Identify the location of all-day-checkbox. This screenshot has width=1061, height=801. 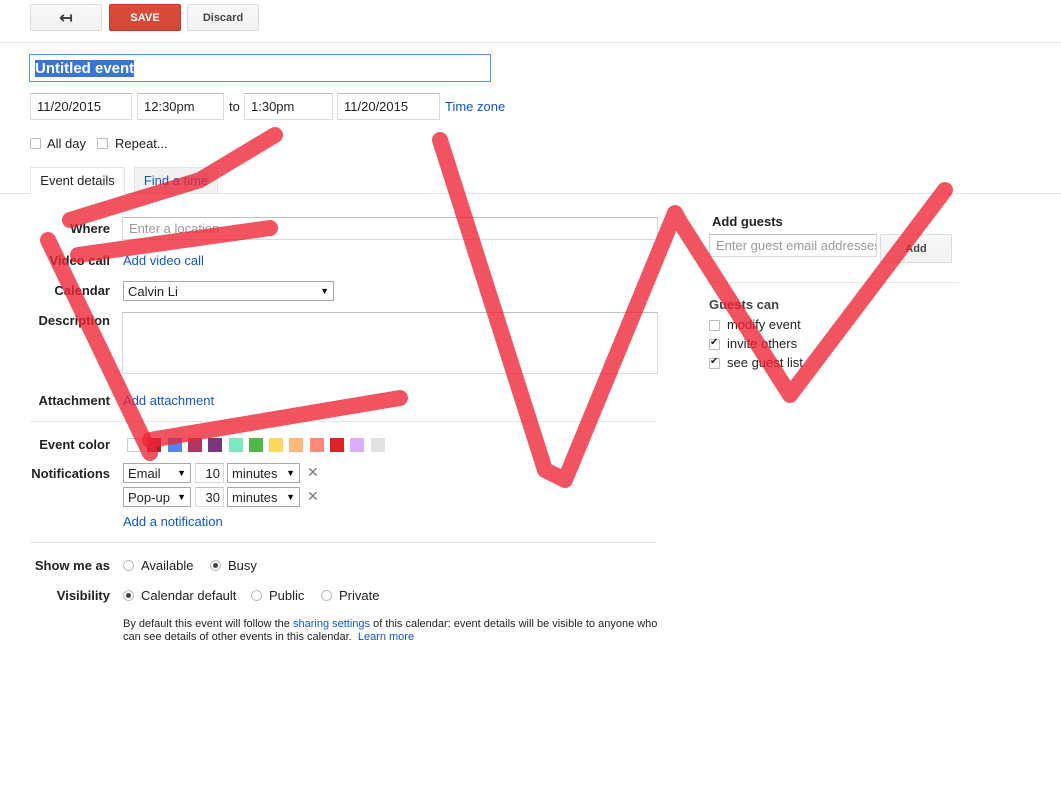
(35, 143).